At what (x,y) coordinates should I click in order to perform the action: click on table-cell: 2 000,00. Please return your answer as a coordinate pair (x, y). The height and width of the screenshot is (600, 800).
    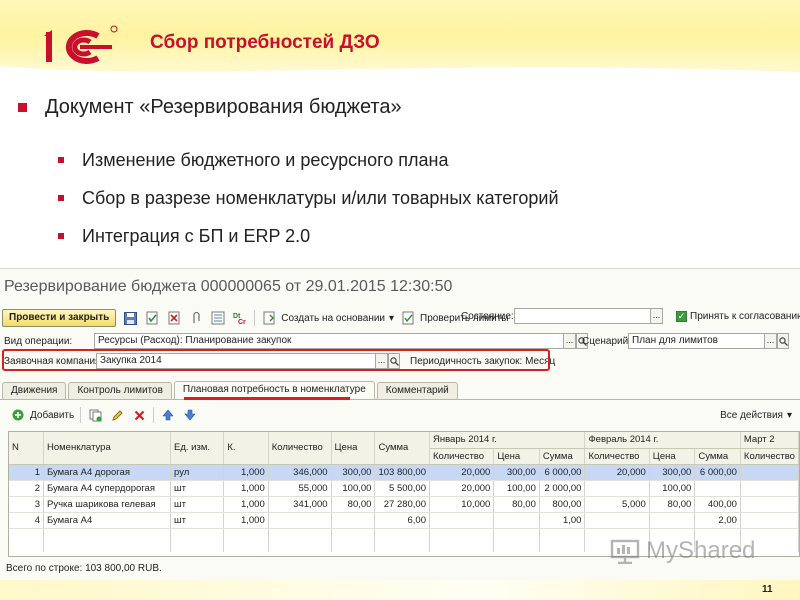
    Looking at the image, I should click on (562, 488).